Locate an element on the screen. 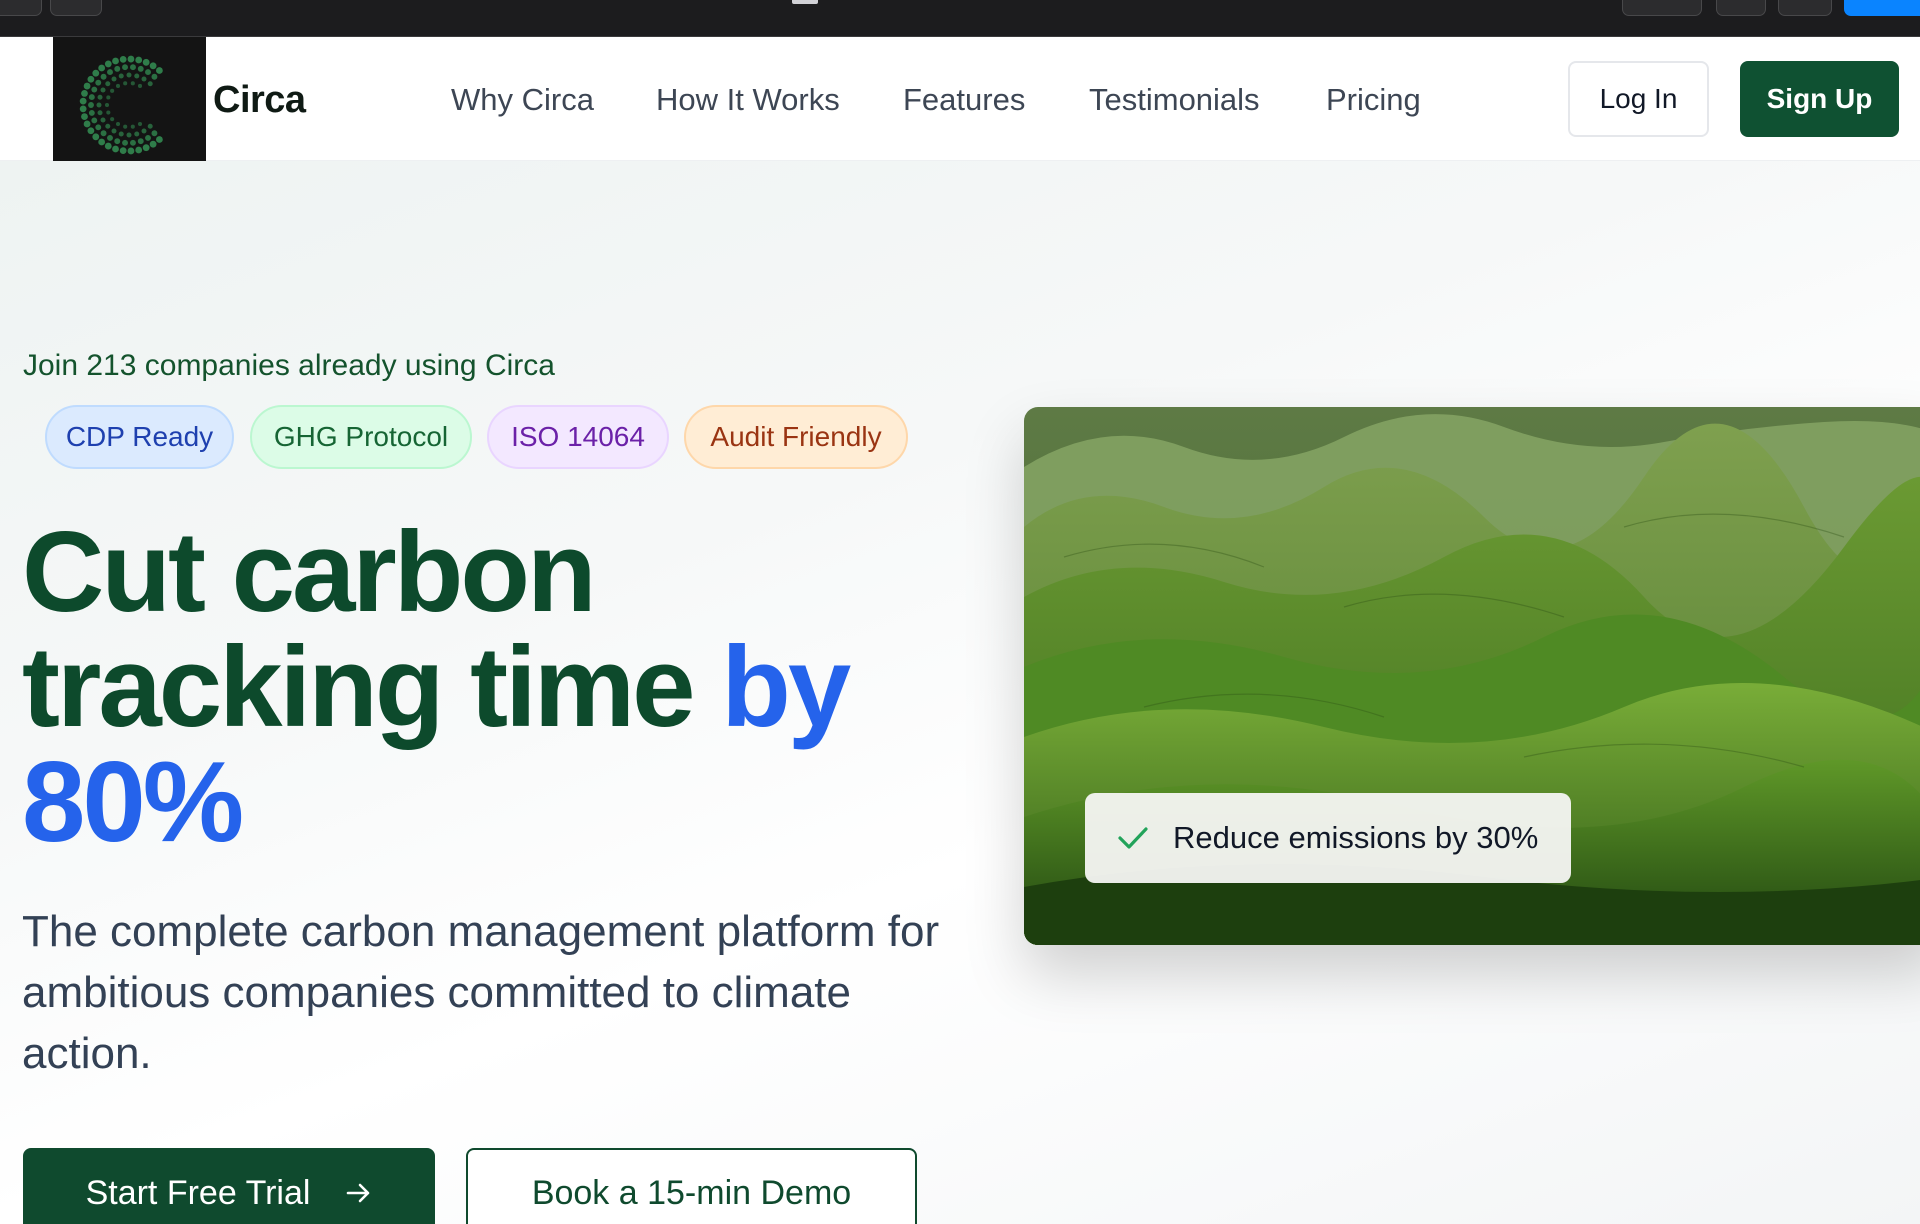  dotted-circle-c-logo-icon is located at coordinates (121, 105).